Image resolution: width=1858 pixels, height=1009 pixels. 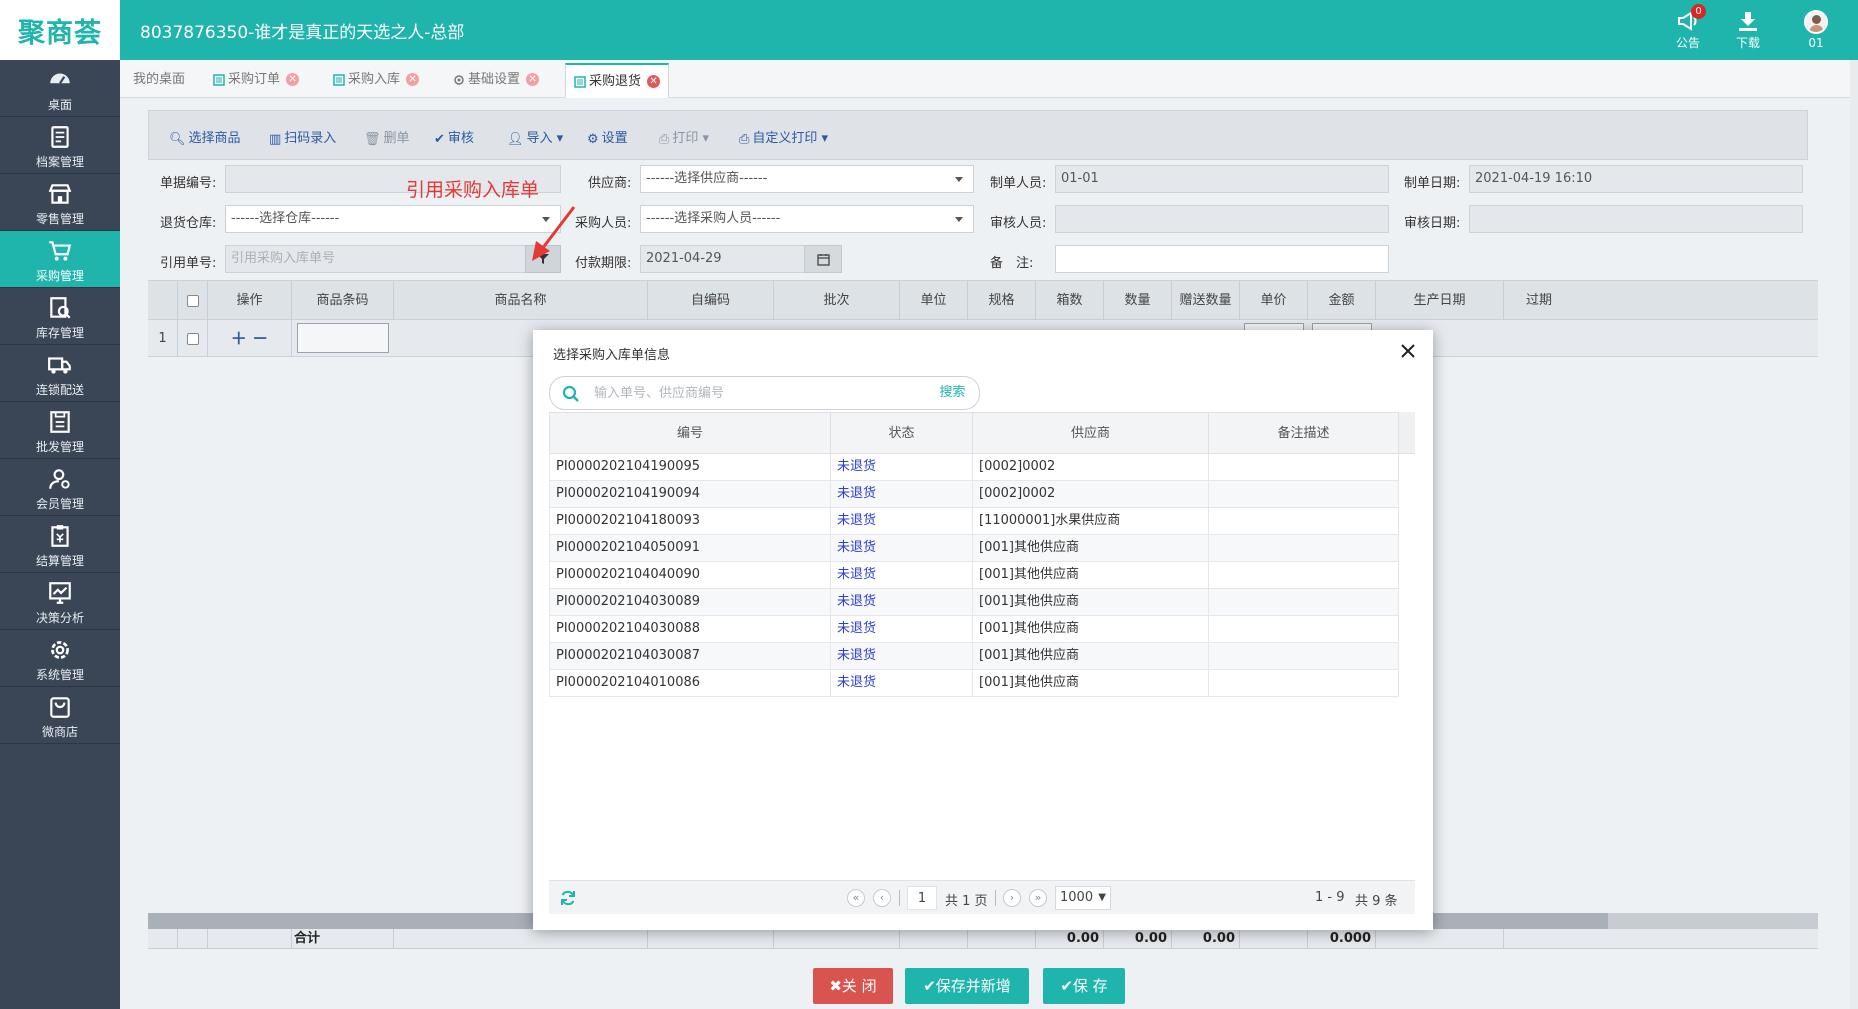 What do you see at coordinates (974, 602) in the screenshot?
I see `table-row: PI0000202104030089 未退货 [001]其他供应商` at bounding box center [974, 602].